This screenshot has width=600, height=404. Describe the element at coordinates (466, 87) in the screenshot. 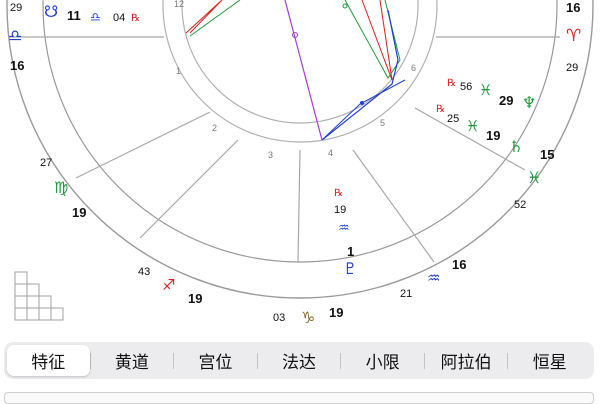

I see `neptune-minutes: 56` at that location.